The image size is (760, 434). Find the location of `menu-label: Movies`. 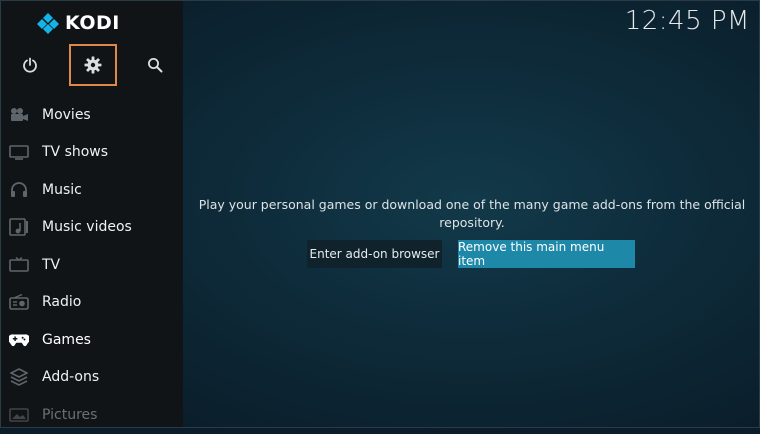

menu-label: Movies is located at coordinates (66, 114).